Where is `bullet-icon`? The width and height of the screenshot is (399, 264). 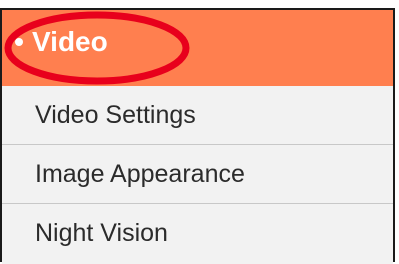
bullet-icon is located at coordinates (19, 42).